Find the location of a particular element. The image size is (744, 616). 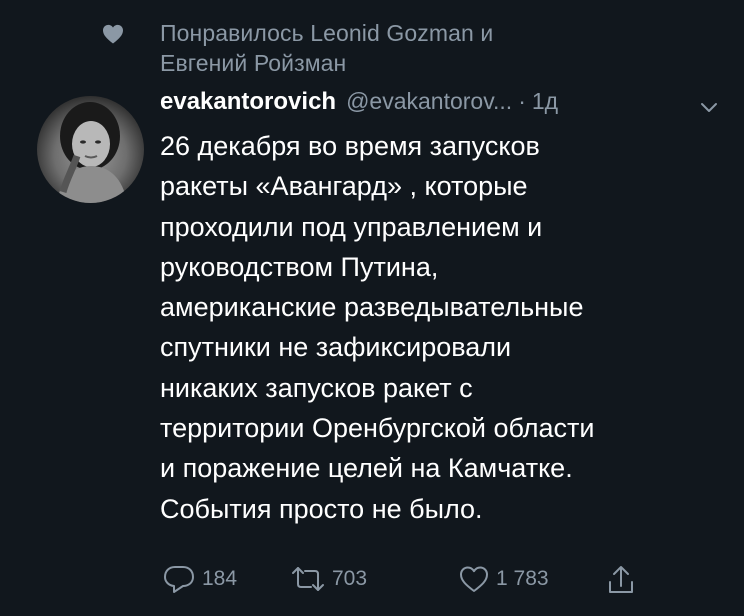

retweet-count: 703 is located at coordinates (350, 578).